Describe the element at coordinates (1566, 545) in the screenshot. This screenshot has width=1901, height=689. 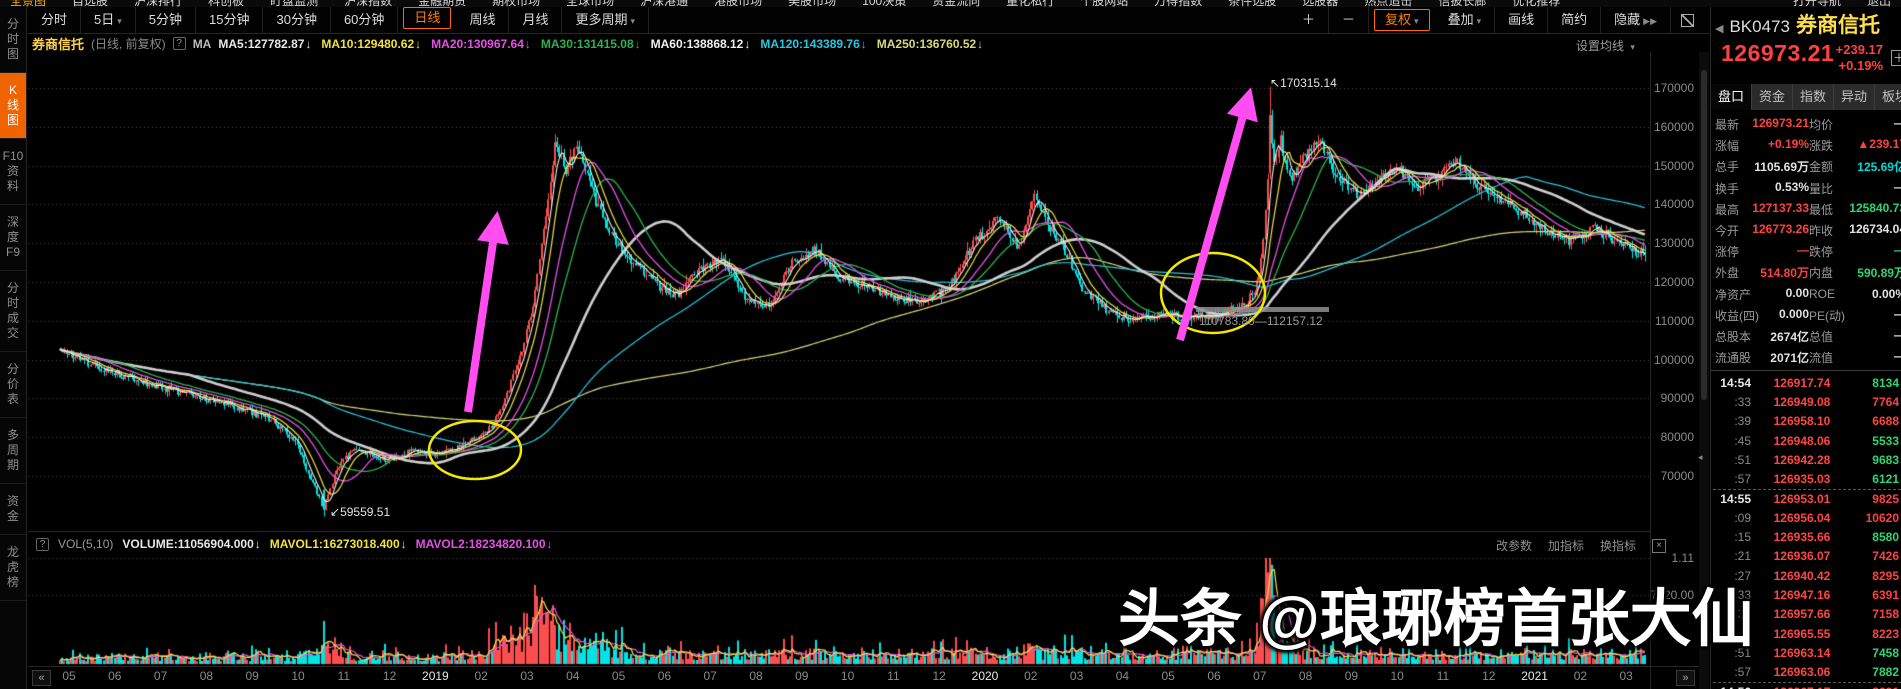
I see `indicator-button: 加指标` at that location.